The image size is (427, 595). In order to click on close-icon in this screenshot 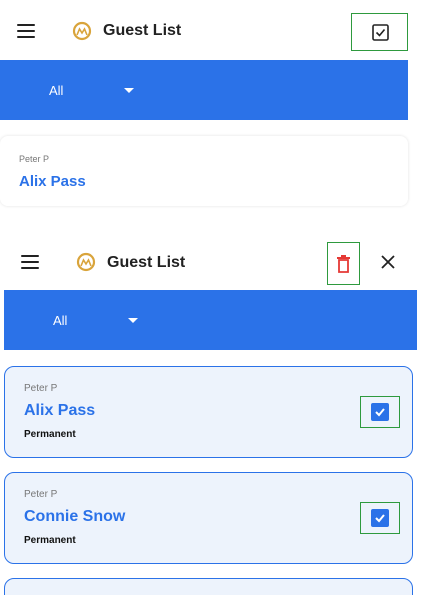, I will do `click(388, 262)`.